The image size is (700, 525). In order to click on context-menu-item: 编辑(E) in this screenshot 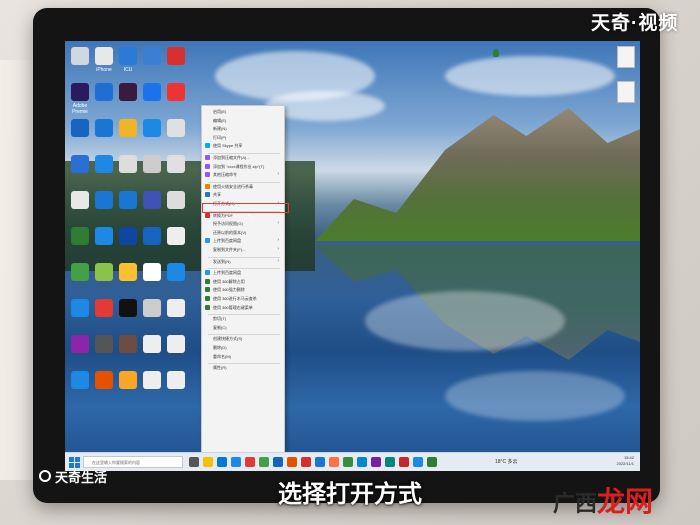, I will do `click(242, 121)`.